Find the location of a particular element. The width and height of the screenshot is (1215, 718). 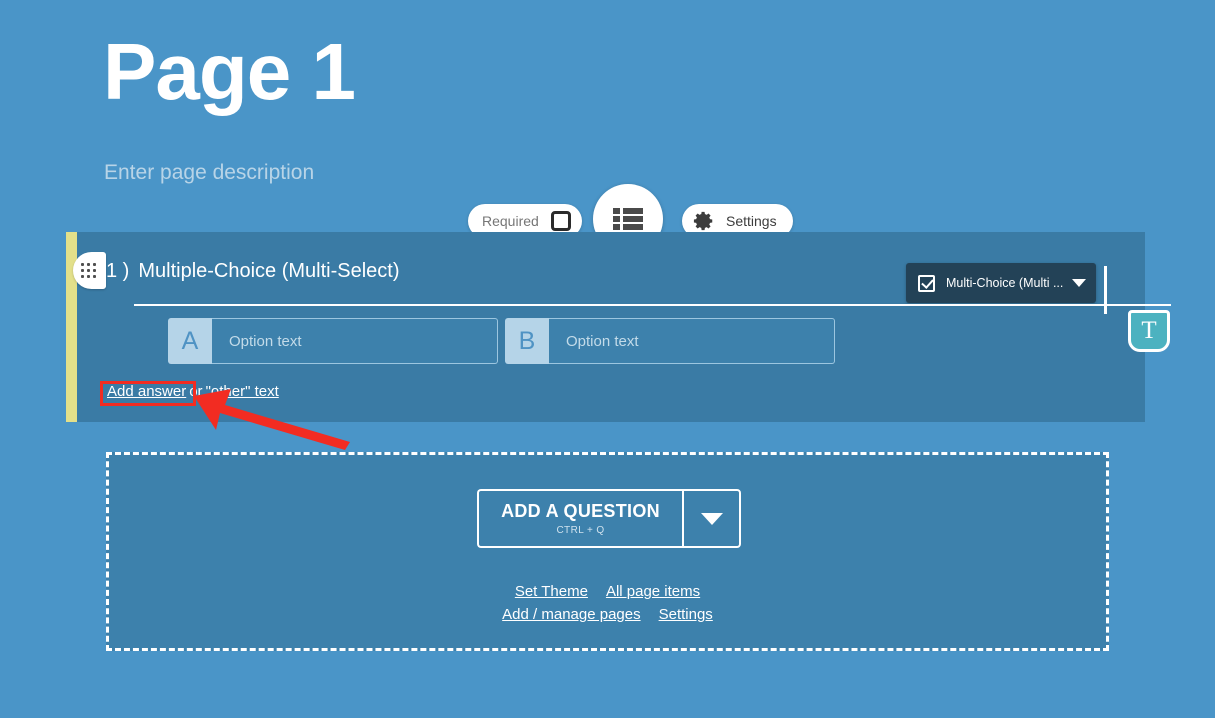

drag-handle is located at coordinates (89, 270).